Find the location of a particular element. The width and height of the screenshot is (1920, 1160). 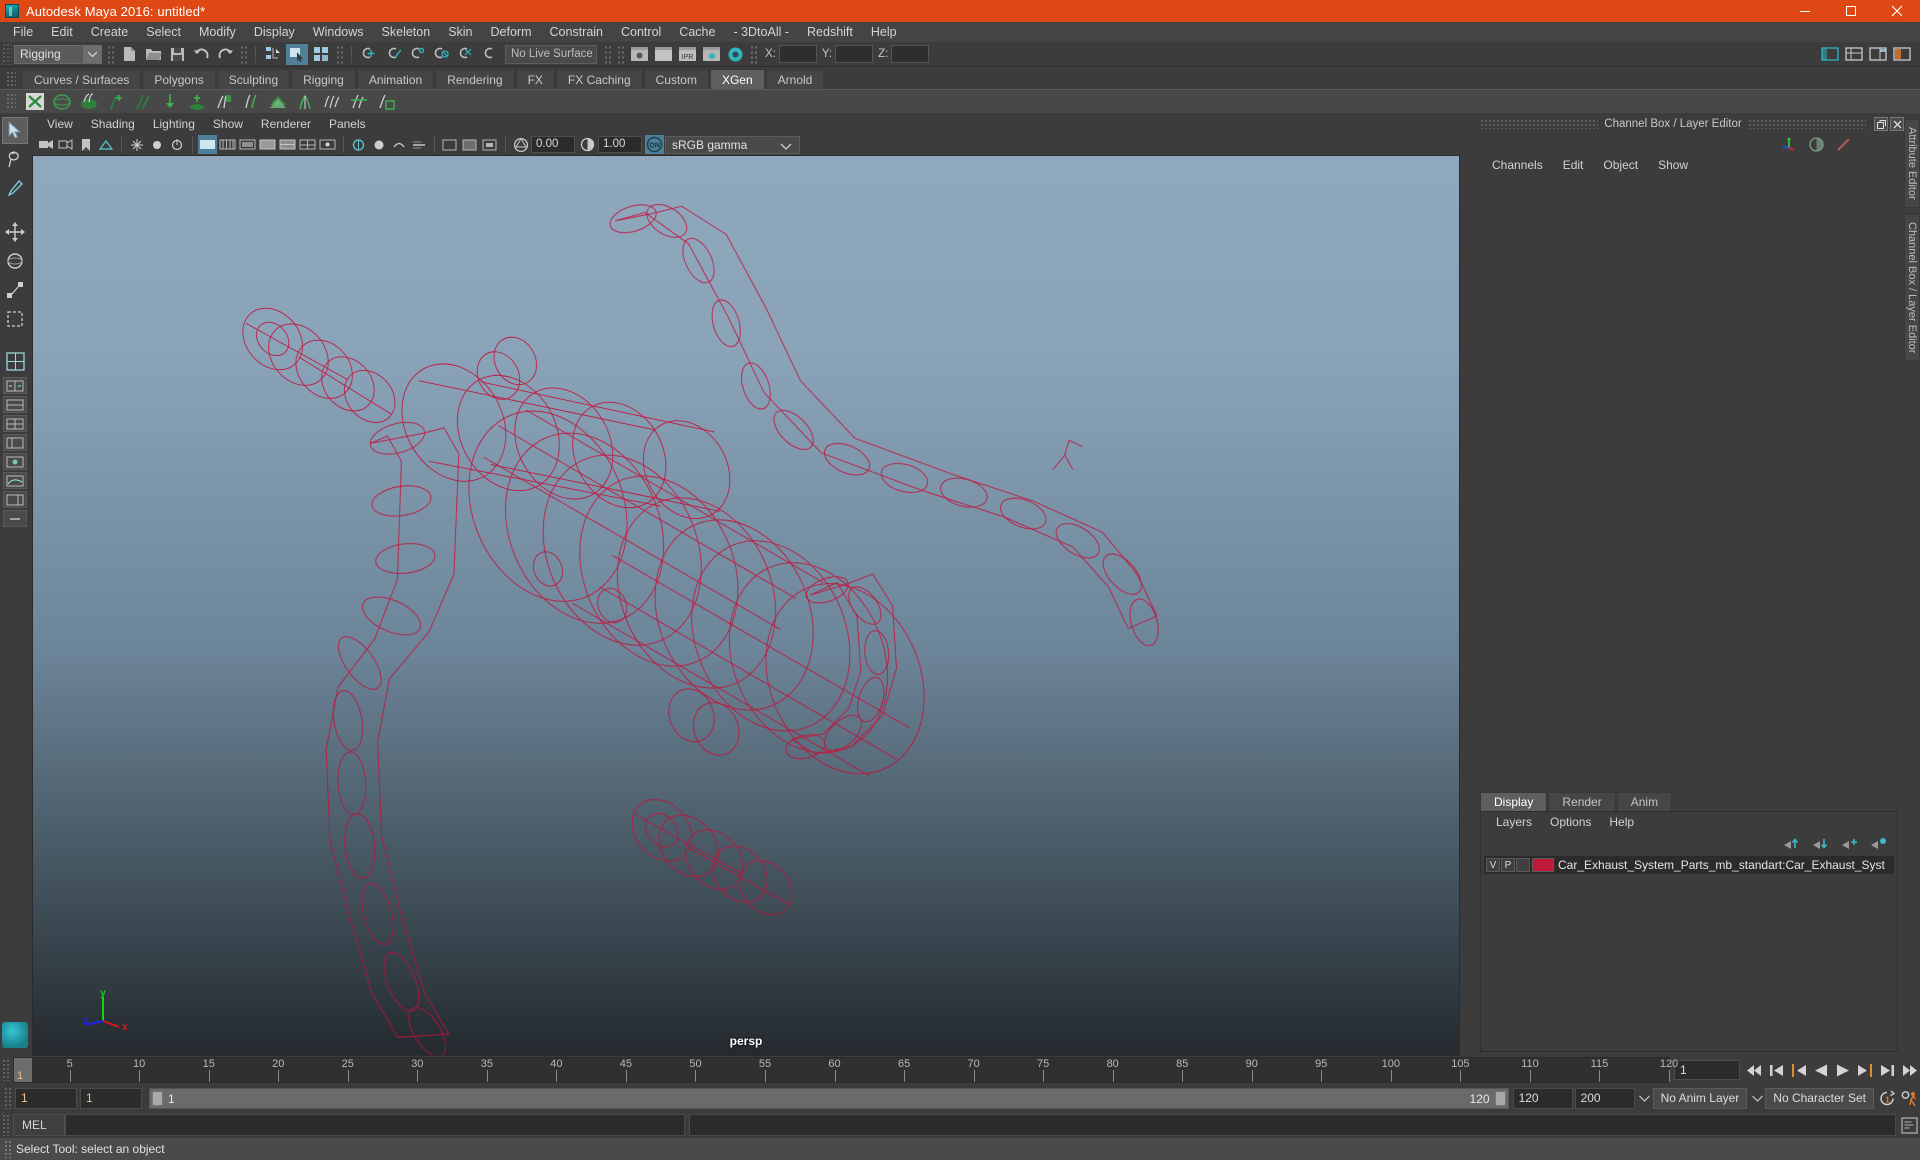

select-component-icon is located at coordinates (321, 54).